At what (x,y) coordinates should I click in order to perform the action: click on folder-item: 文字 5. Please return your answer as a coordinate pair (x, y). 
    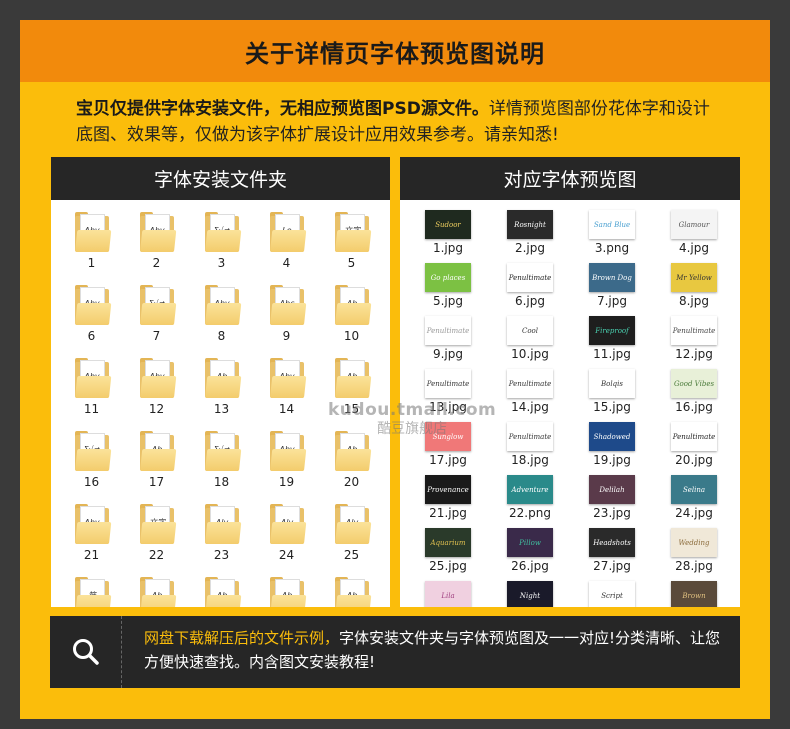
    Looking at the image, I should click on (351, 248).